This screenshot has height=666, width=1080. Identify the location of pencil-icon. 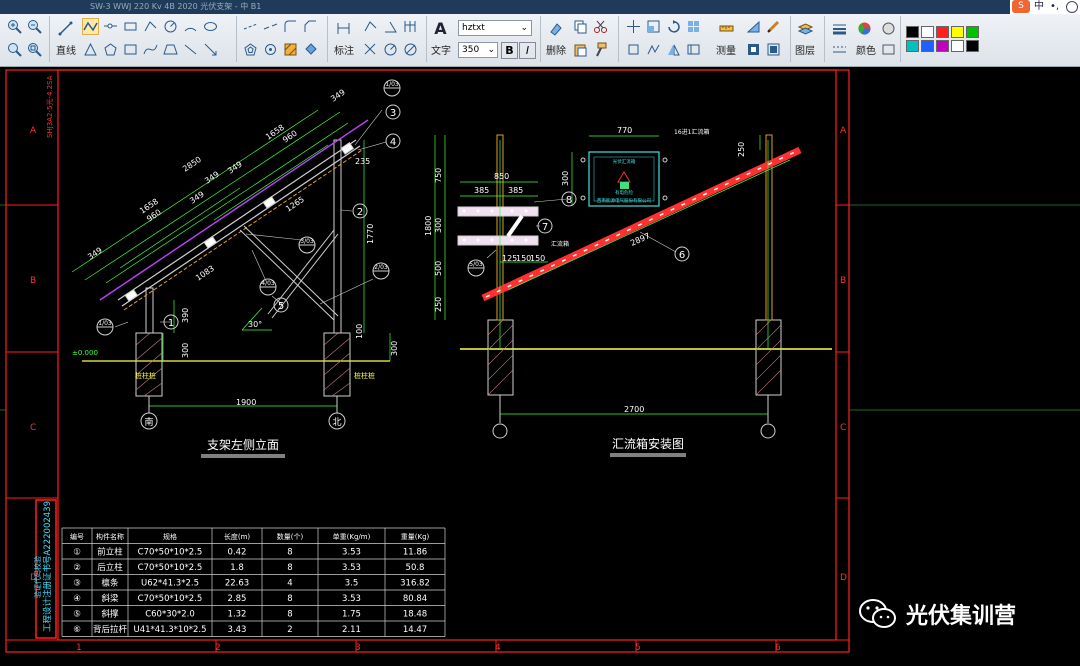
(773, 26).